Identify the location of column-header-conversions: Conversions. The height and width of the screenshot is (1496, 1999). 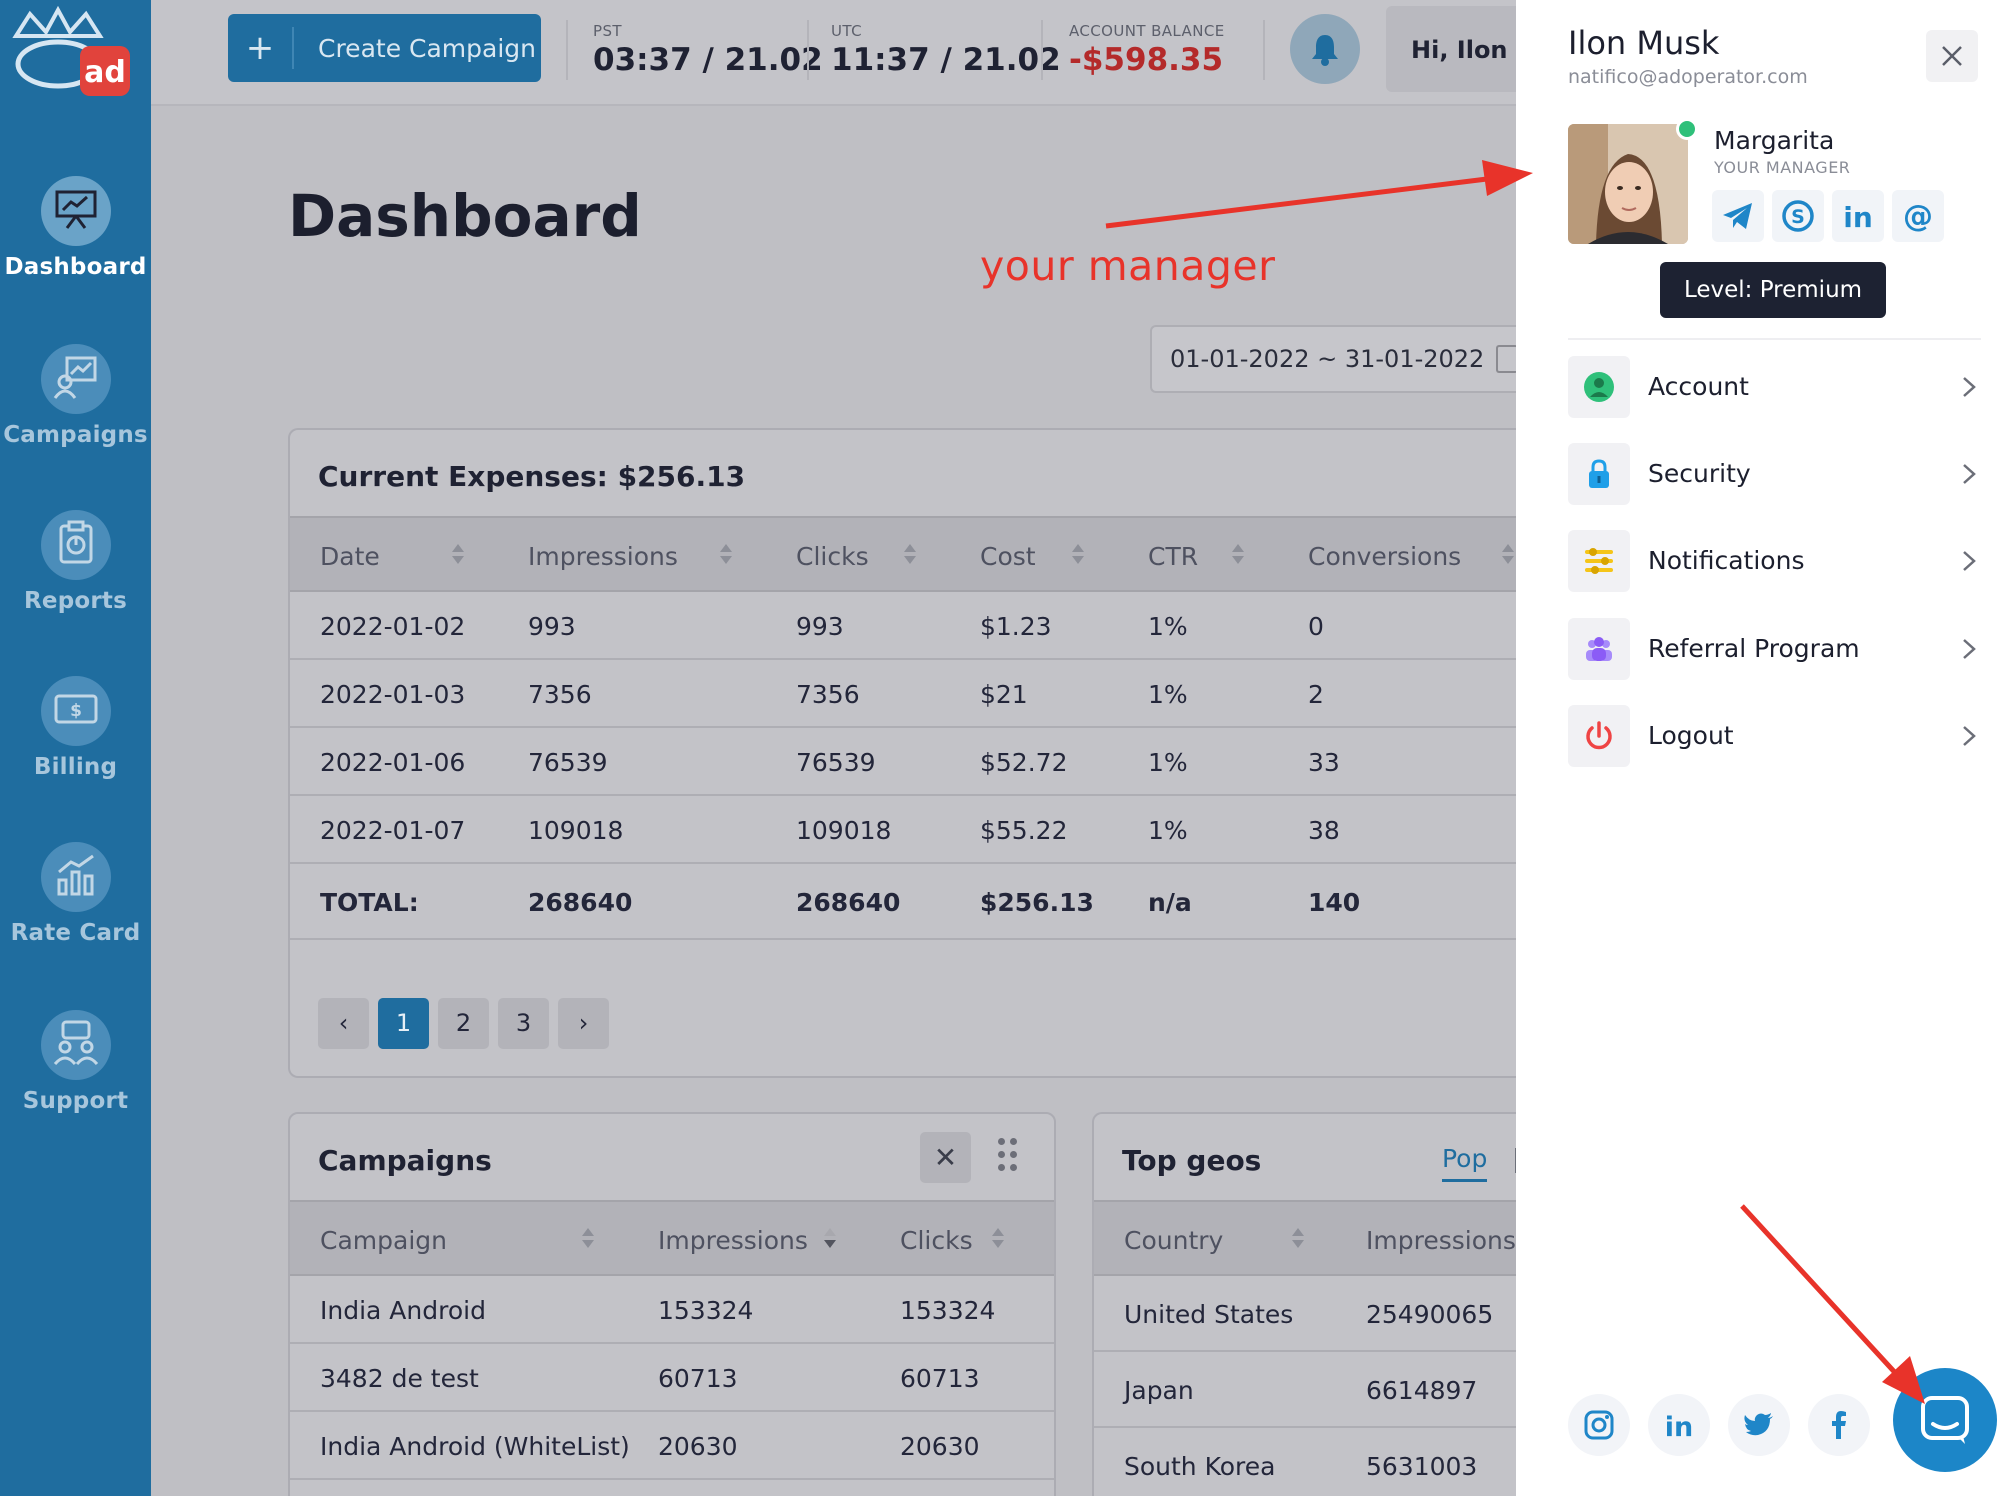
(1384, 556).